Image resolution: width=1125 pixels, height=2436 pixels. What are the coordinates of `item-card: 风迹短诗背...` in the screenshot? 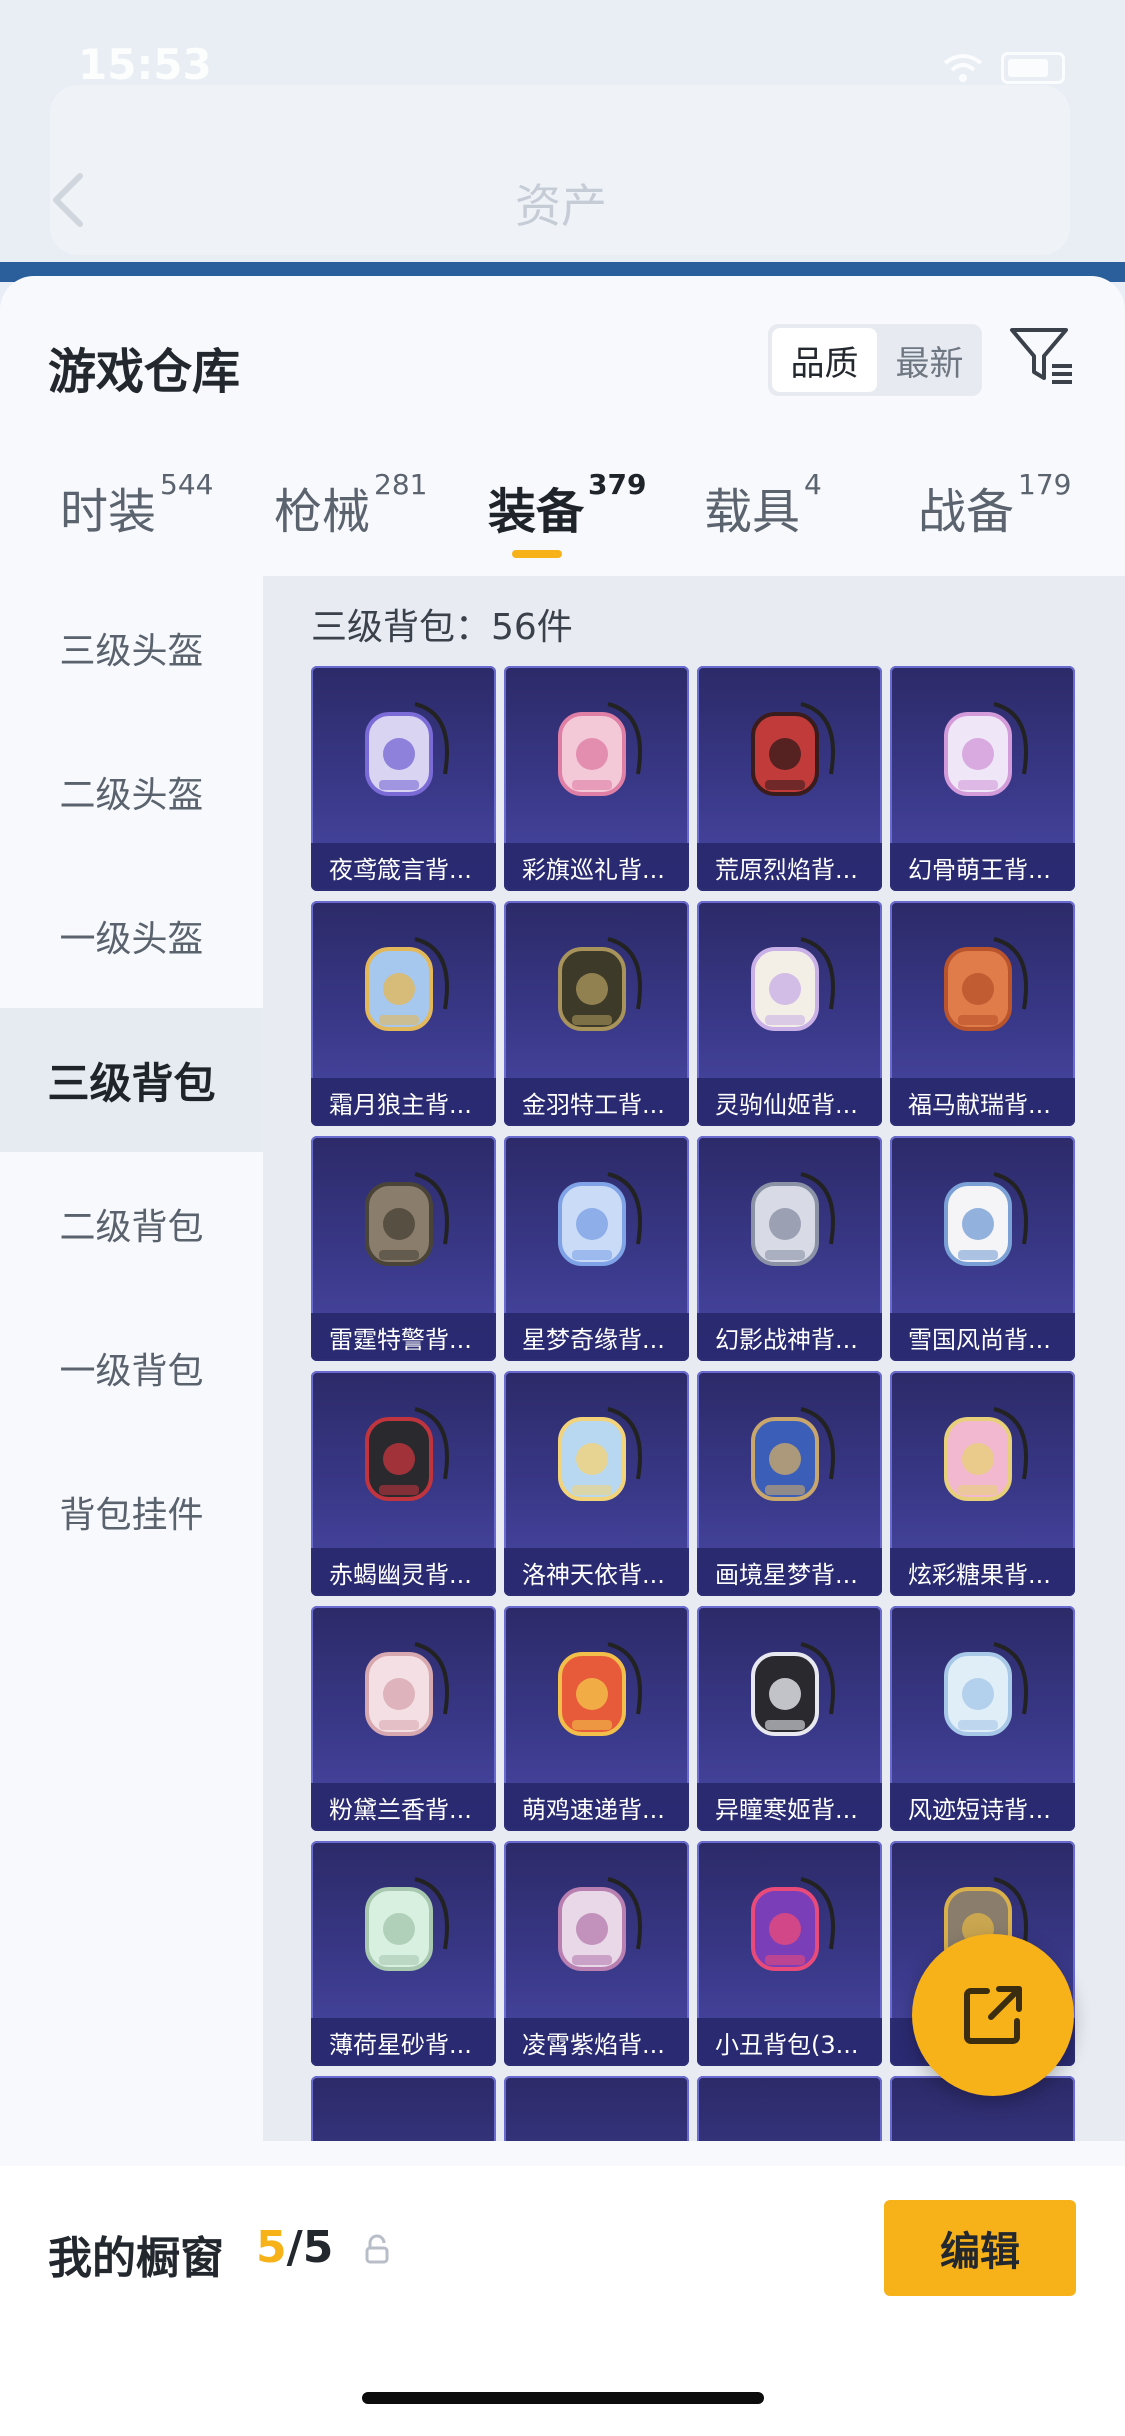 It's located at (982, 1718).